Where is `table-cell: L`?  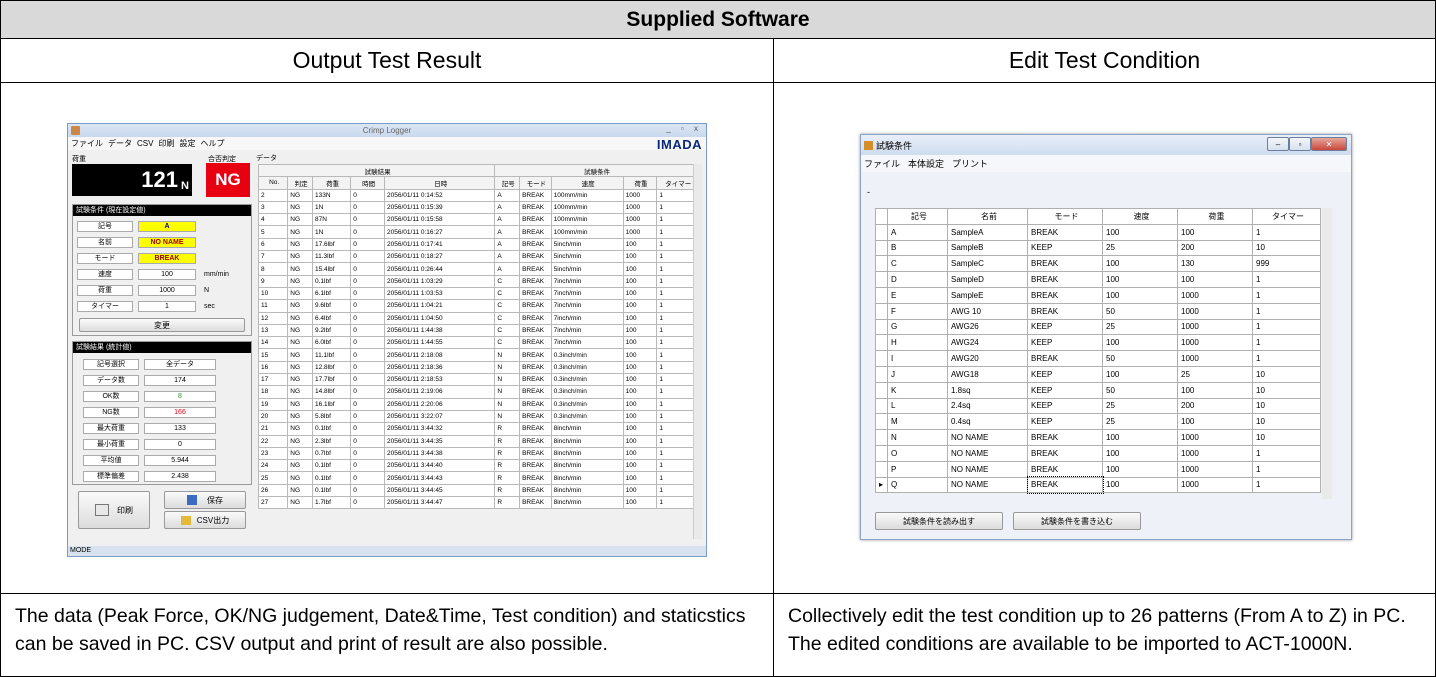 table-cell: L is located at coordinates (917, 406).